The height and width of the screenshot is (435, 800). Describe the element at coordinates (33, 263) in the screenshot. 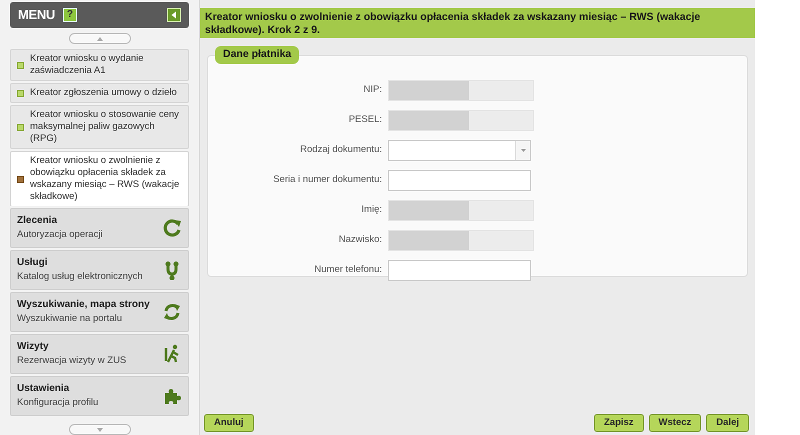

I see `section-title: Usługi` at that location.